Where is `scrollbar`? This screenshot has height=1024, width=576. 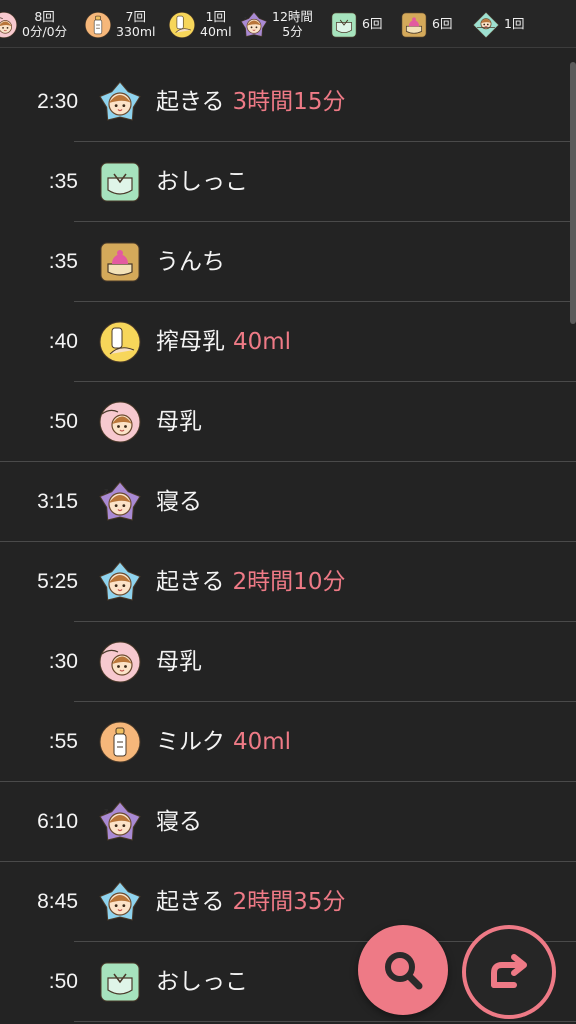
scrollbar is located at coordinates (573, 193).